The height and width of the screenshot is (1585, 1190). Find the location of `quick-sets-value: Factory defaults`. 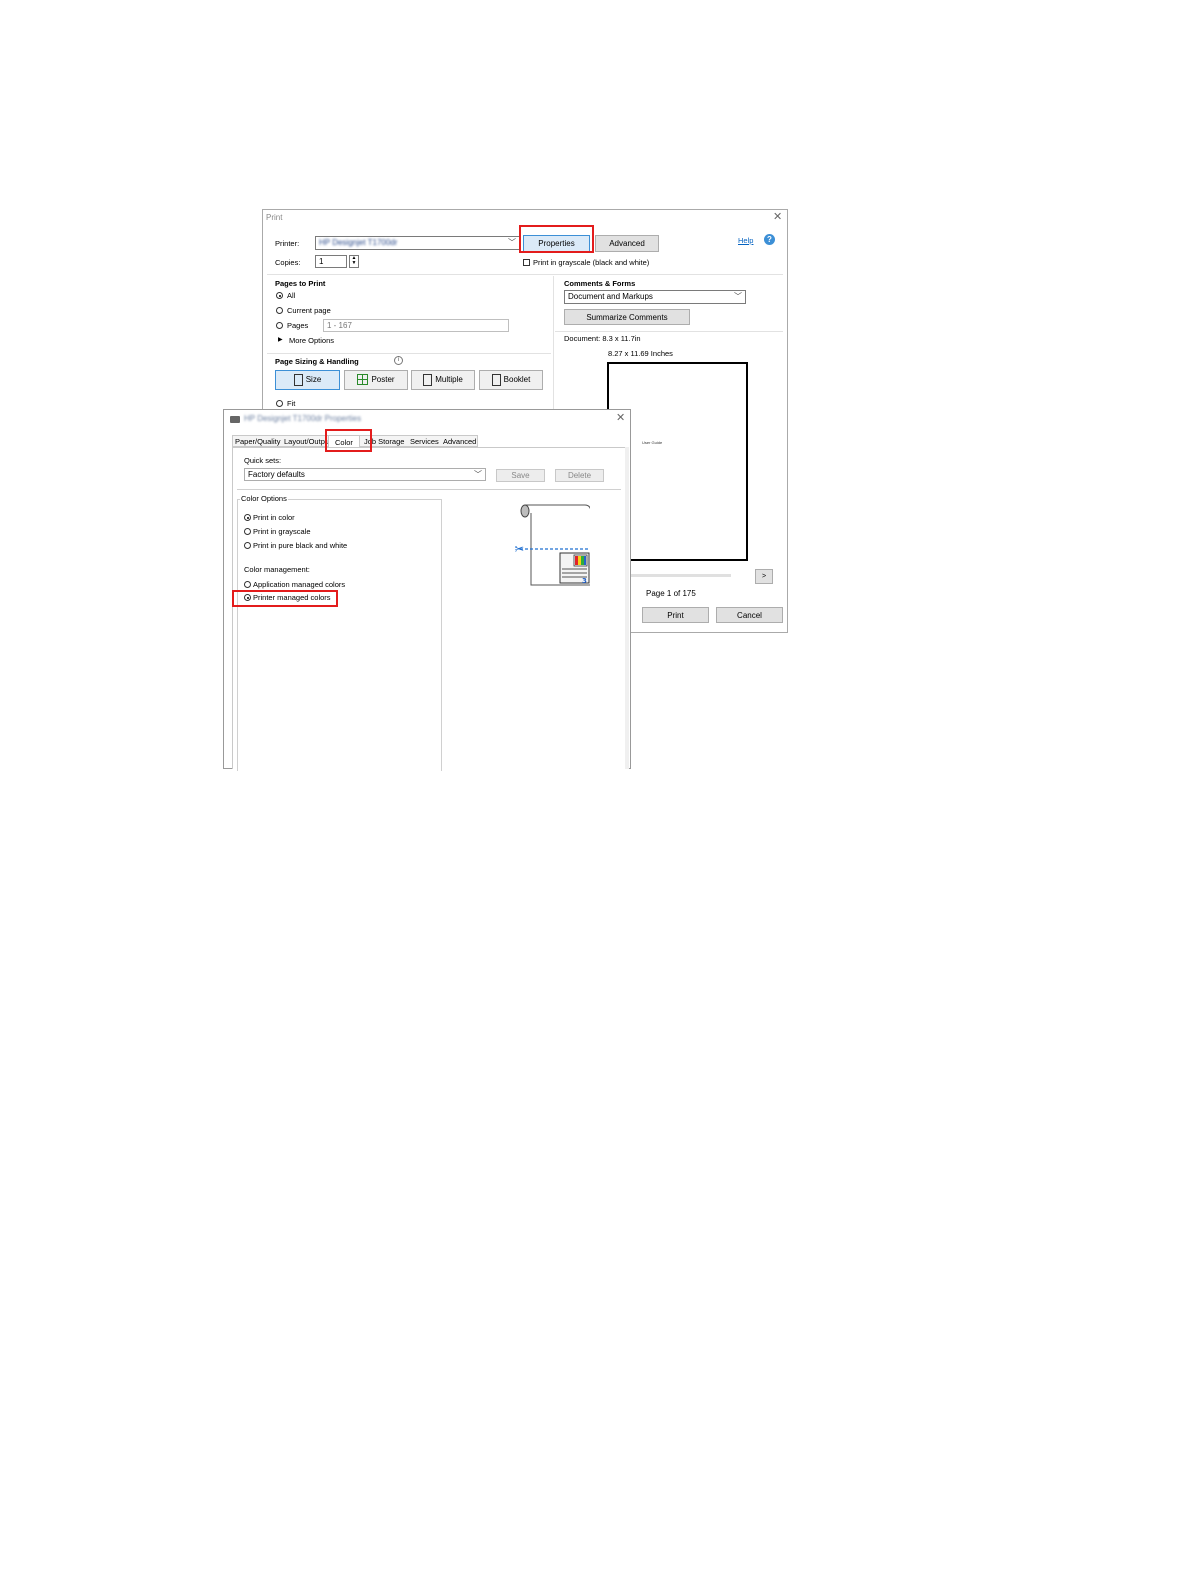

quick-sets-value: Factory defaults is located at coordinates (276, 474).